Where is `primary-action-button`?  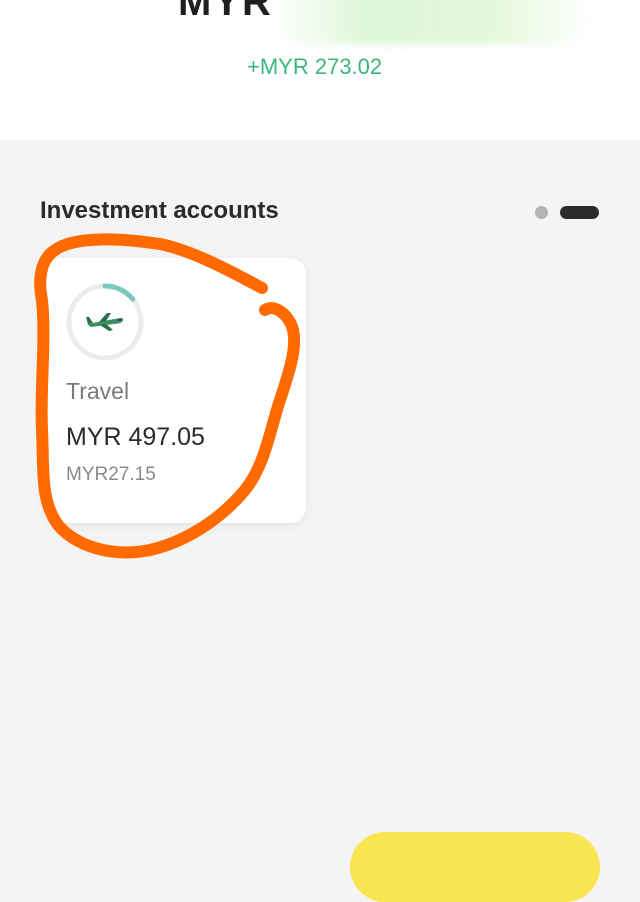
primary-action-button is located at coordinates (475, 867).